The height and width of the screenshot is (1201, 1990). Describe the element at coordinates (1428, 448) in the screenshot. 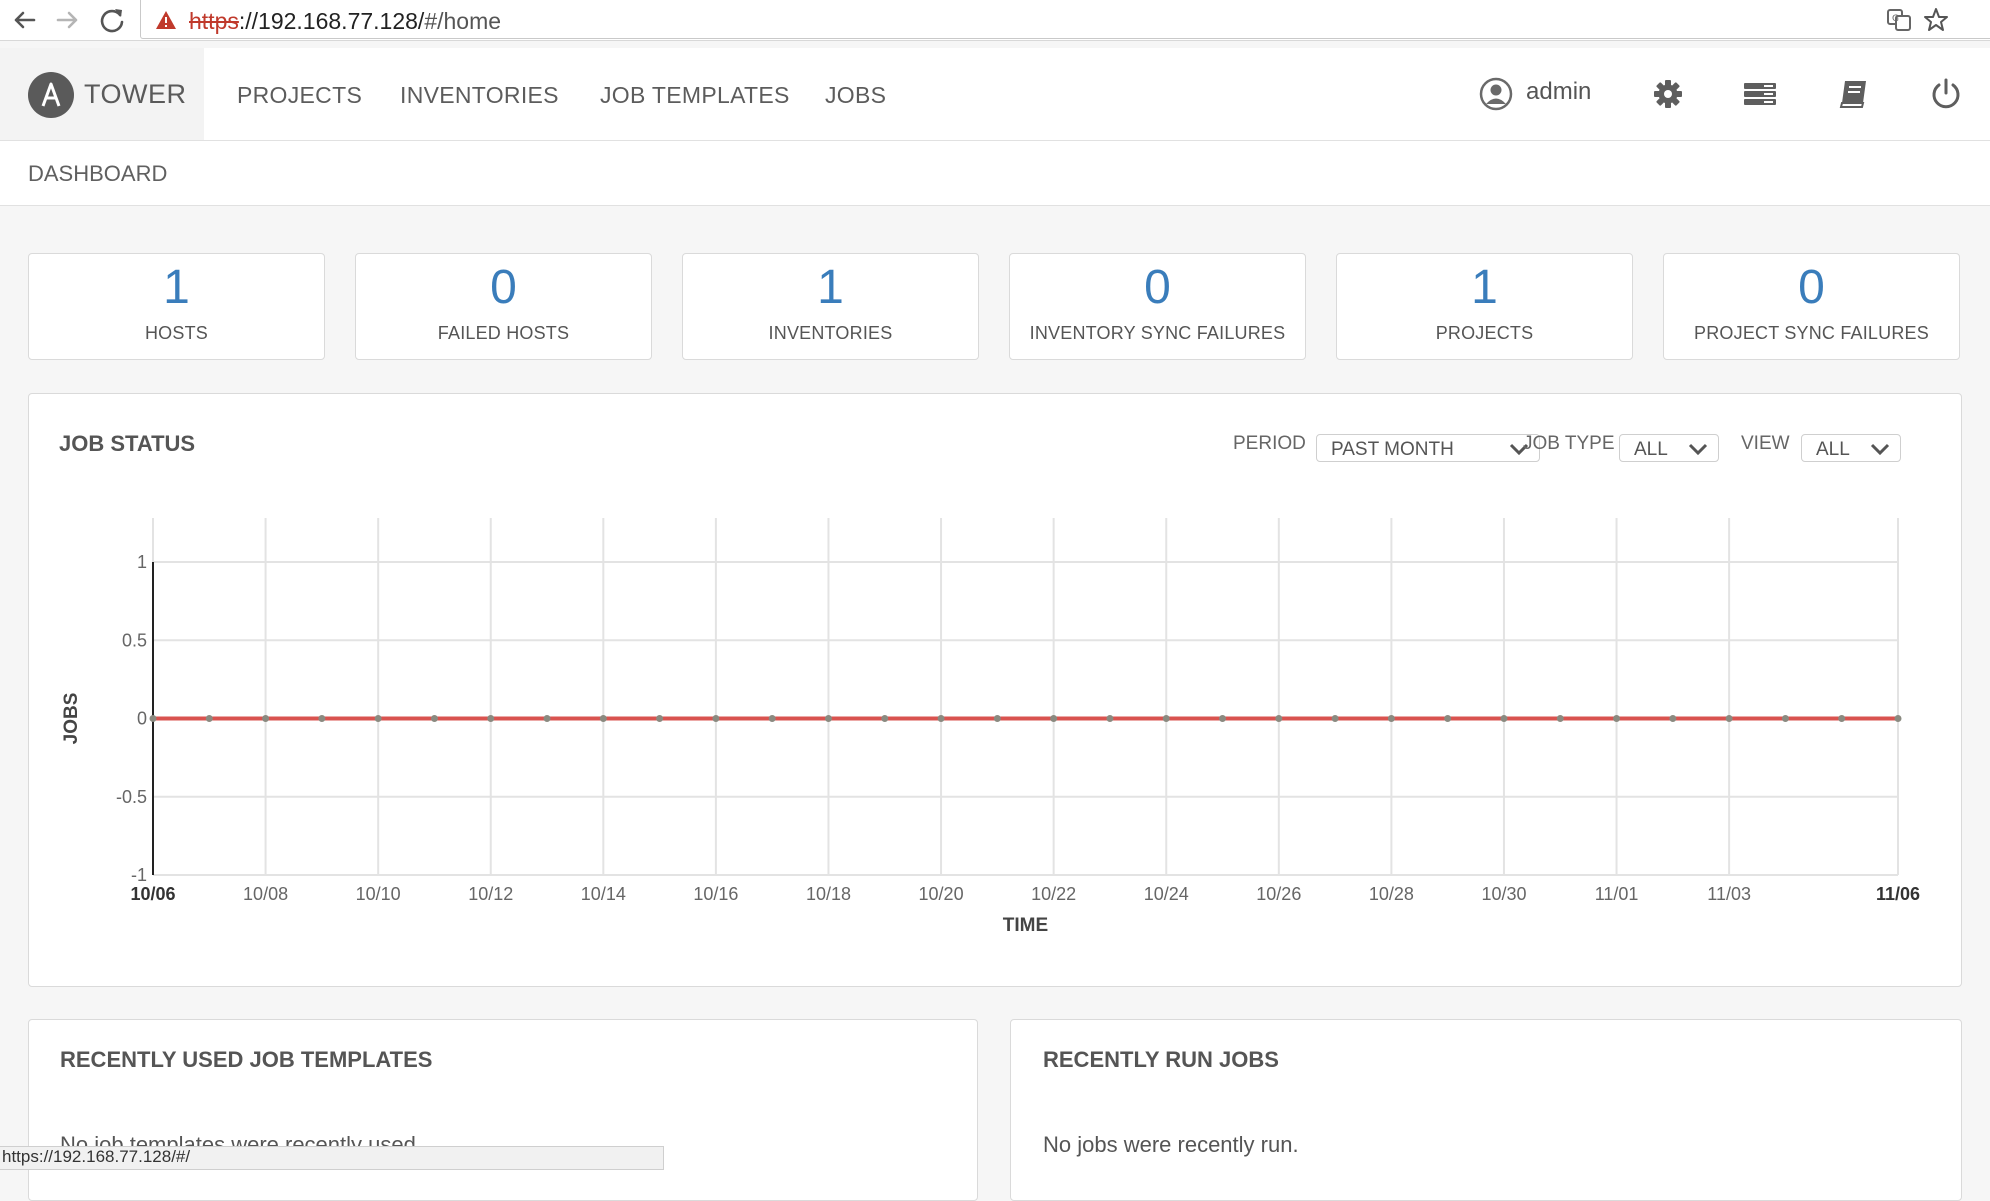

I see `period-select: PAST MONTH` at that location.